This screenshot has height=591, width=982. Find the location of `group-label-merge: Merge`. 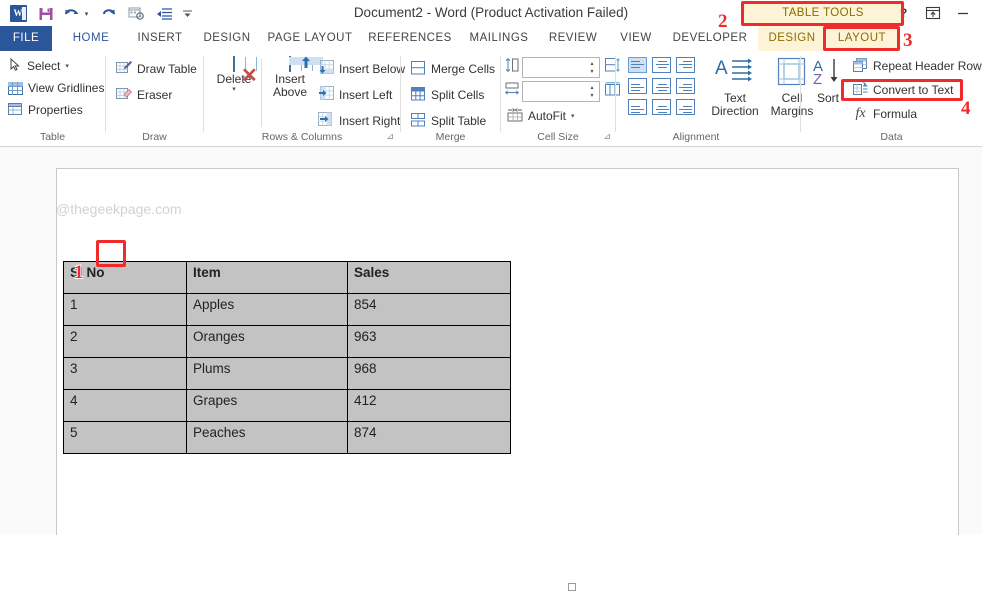

group-label-merge: Merge is located at coordinates (450, 137).